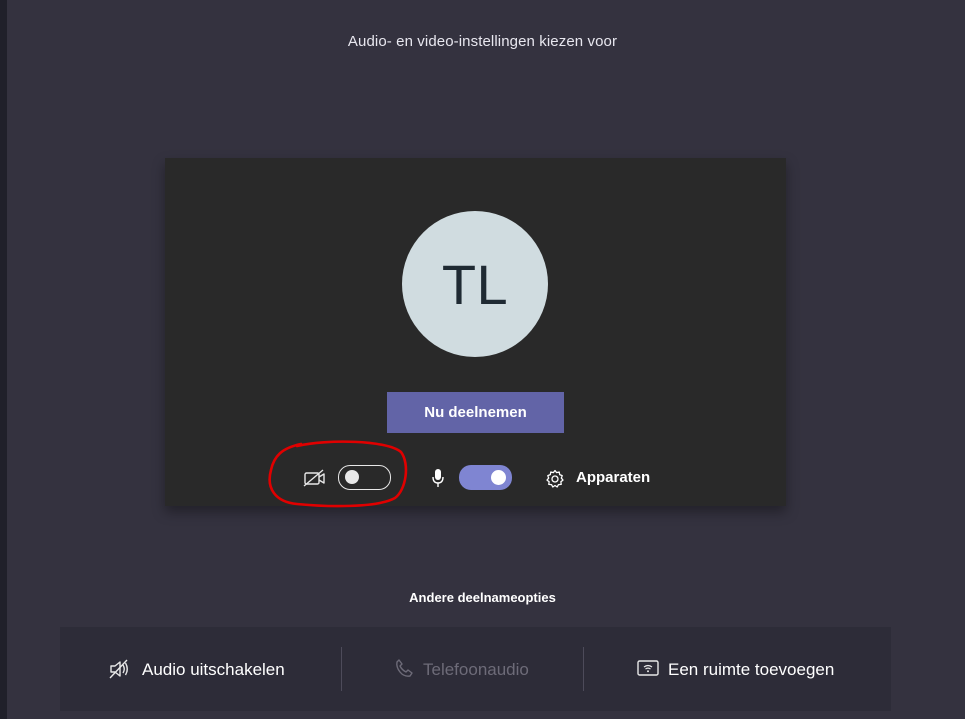 The height and width of the screenshot is (719, 965). I want to click on avatar-initials: TL, so click(475, 284).